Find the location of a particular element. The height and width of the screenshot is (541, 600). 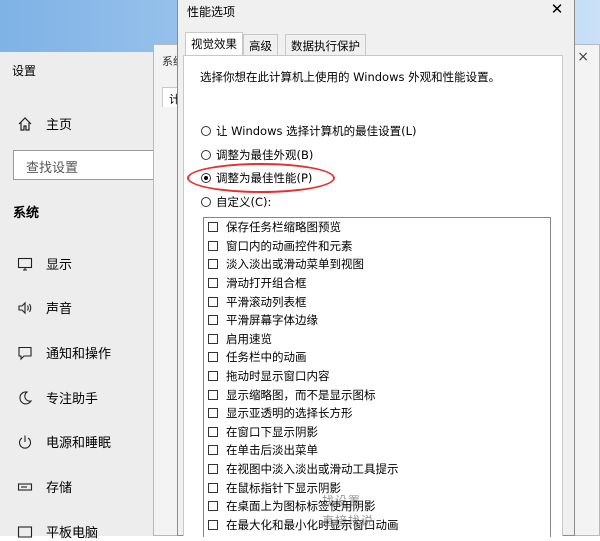

effect-label: 在视图中淡入淡出或滑动工具提示 is located at coordinates (312, 469).